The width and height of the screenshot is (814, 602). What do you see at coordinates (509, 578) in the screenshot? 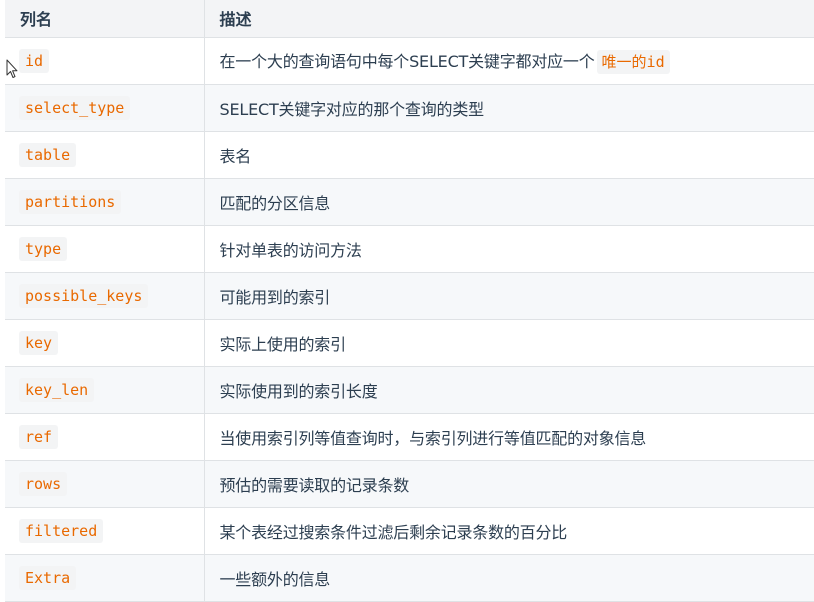
I see `description-cell: 一些额外的信息` at bounding box center [509, 578].